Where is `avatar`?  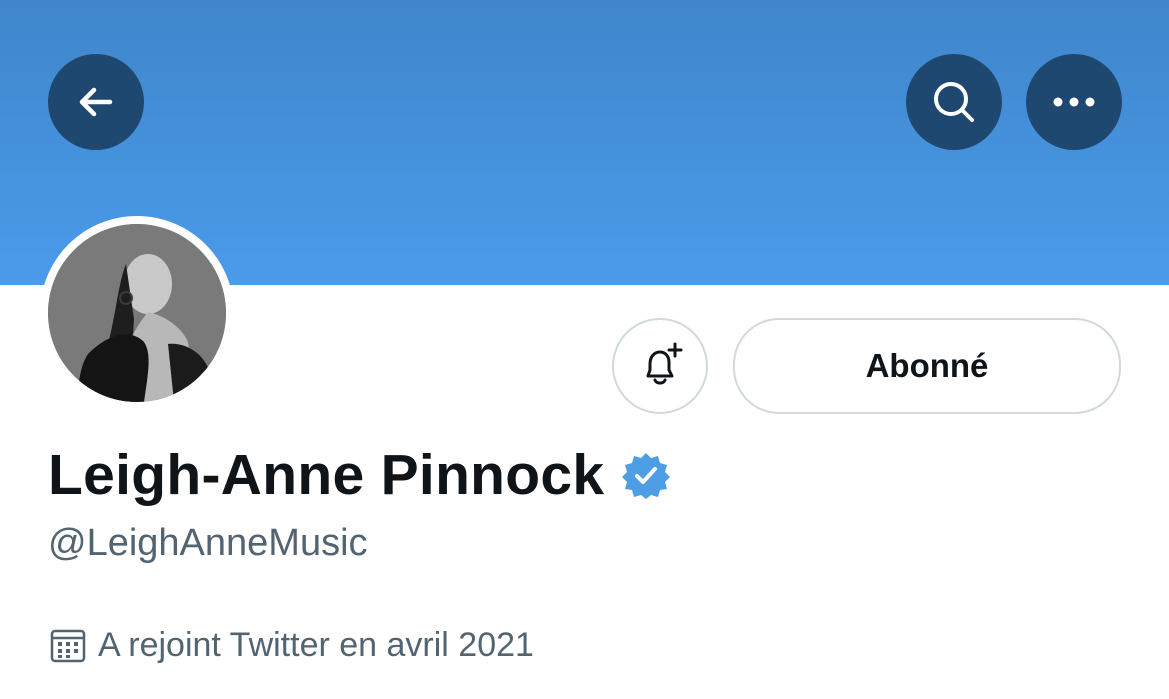
avatar is located at coordinates (137, 313).